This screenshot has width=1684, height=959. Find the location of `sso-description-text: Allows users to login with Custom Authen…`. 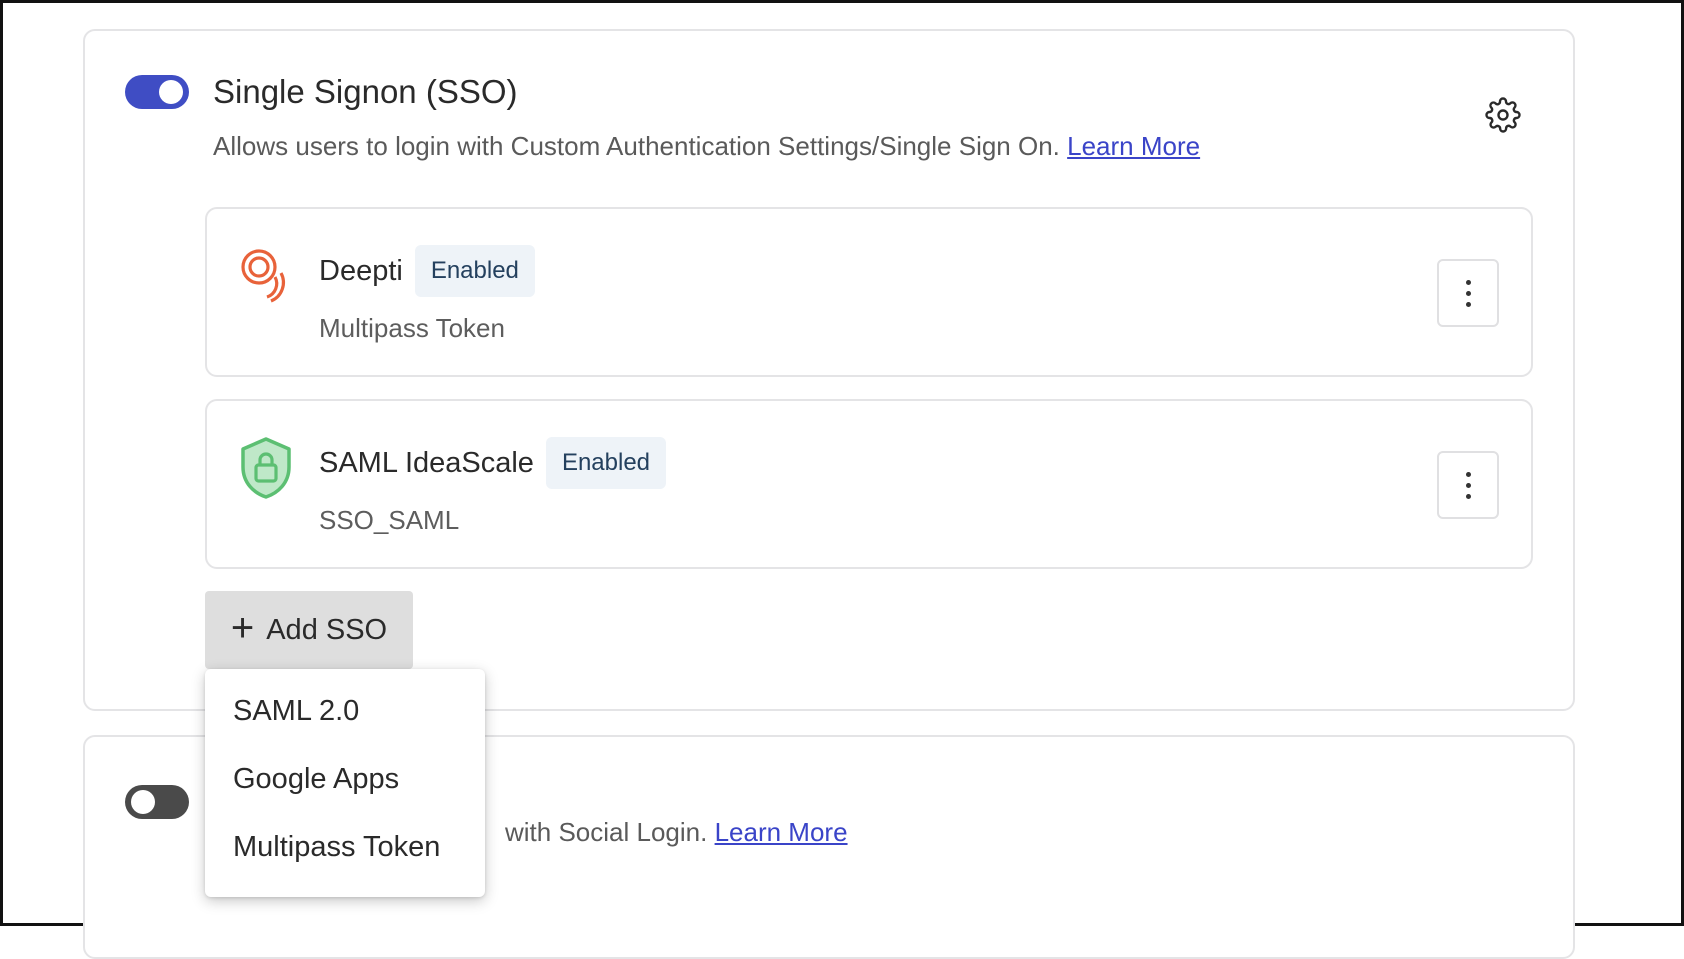

sso-description-text: Allows users to login with Custom Authen… is located at coordinates (636, 146).